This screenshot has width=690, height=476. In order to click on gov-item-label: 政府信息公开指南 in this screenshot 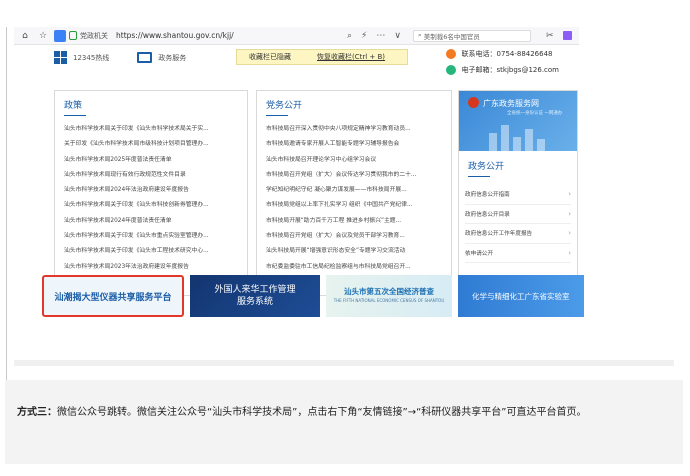, I will do `click(487, 195)`.